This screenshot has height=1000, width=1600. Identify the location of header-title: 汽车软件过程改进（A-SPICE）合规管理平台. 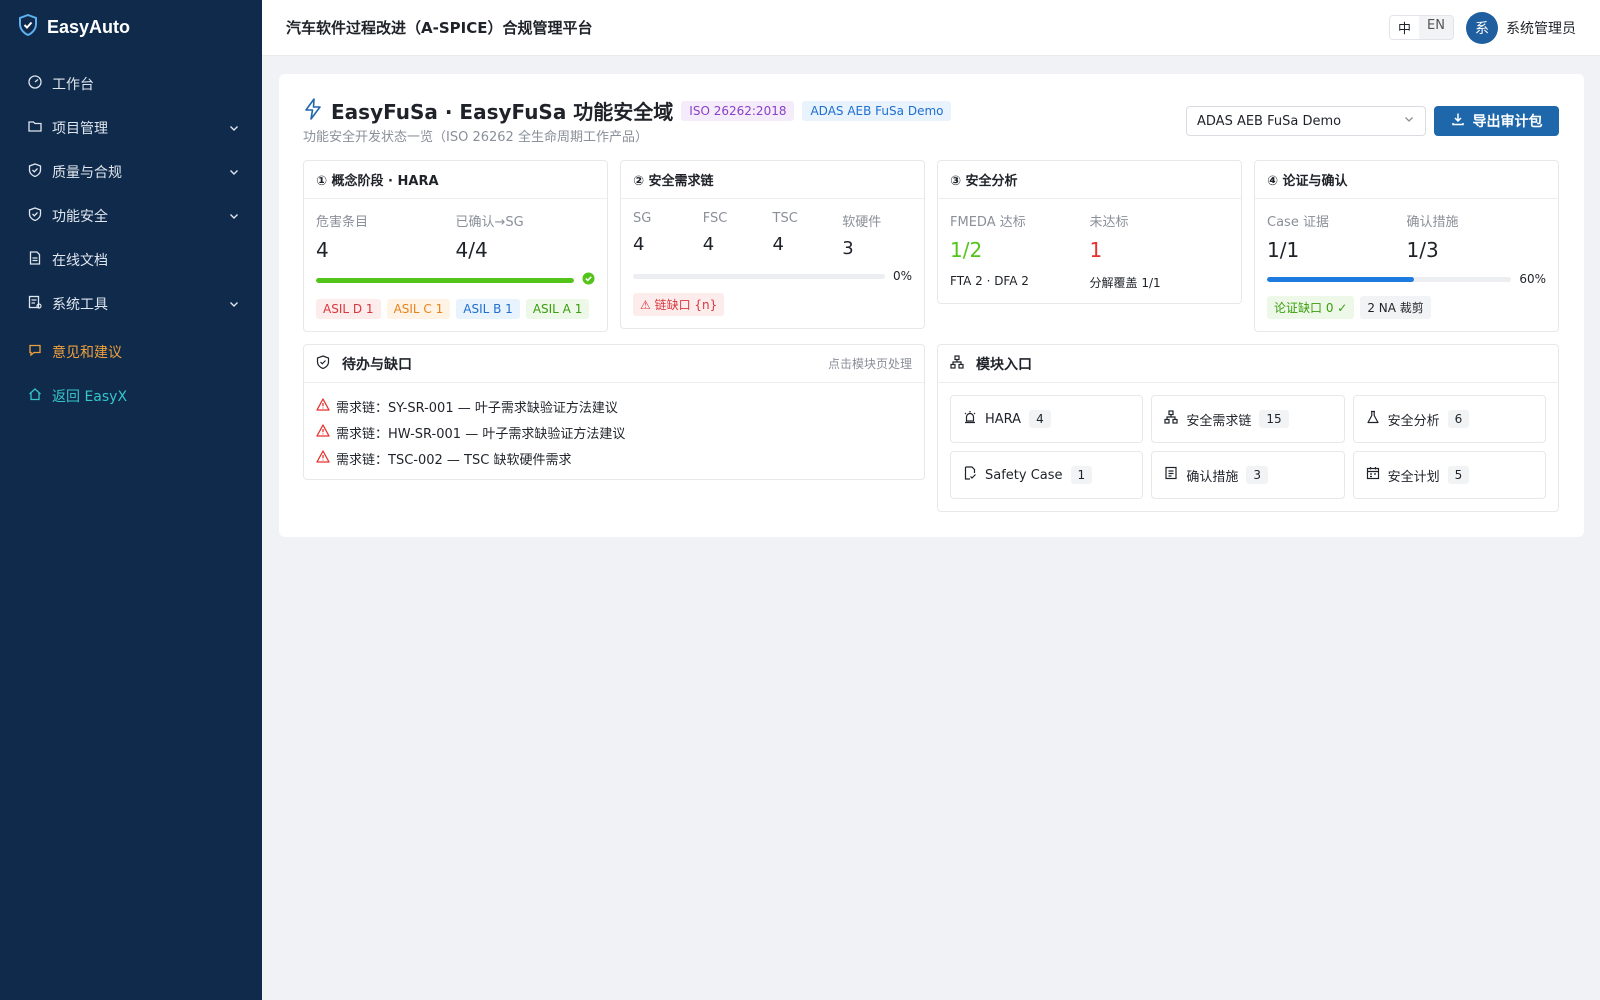
(439, 28).